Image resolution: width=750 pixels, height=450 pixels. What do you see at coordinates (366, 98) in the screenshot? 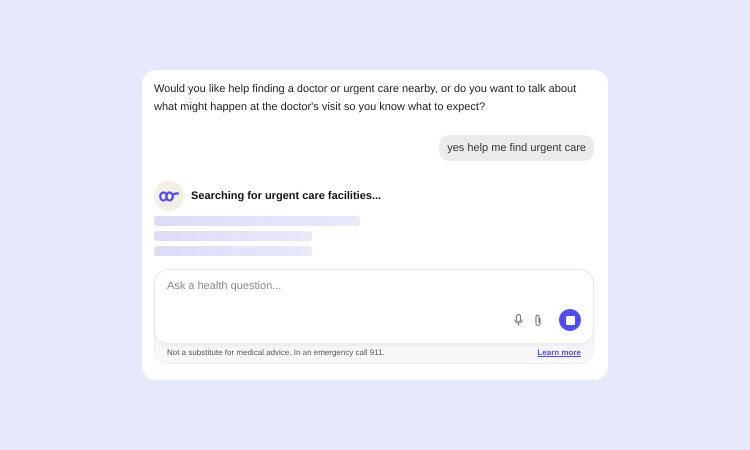
I see `assistant-message: Would you like help finding a doctor or urgent care nearby, or do you want to talk about what might happen at the doctor's visit so you know what to expect?` at bounding box center [366, 98].